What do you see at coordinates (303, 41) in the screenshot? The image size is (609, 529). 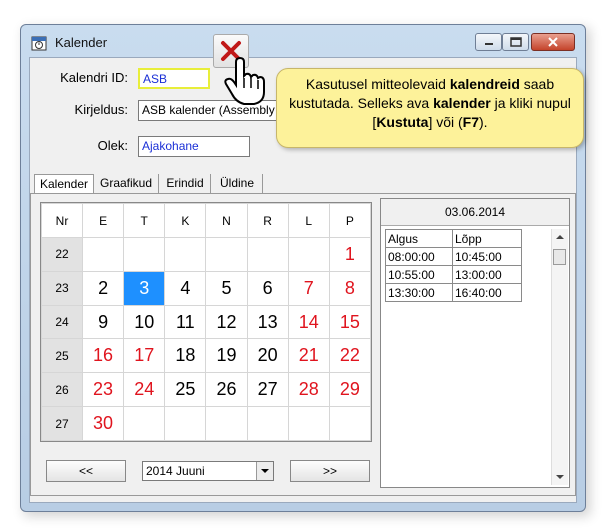 I see `title-bar: Kalender` at bounding box center [303, 41].